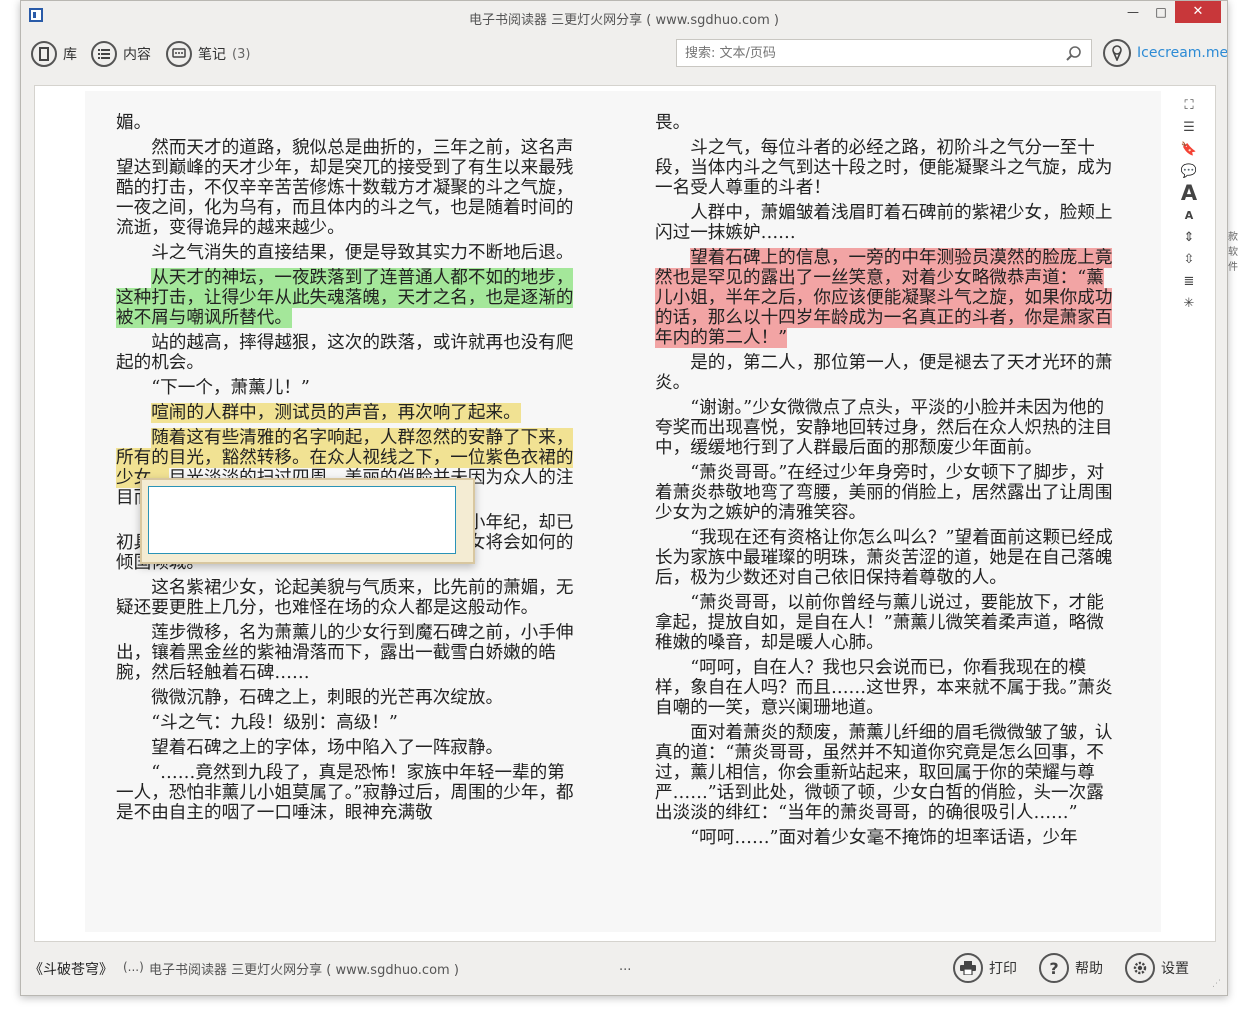  What do you see at coordinates (1175, 969) in the screenshot?
I see `settings-label: 设置` at bounding box center [1175, 969].